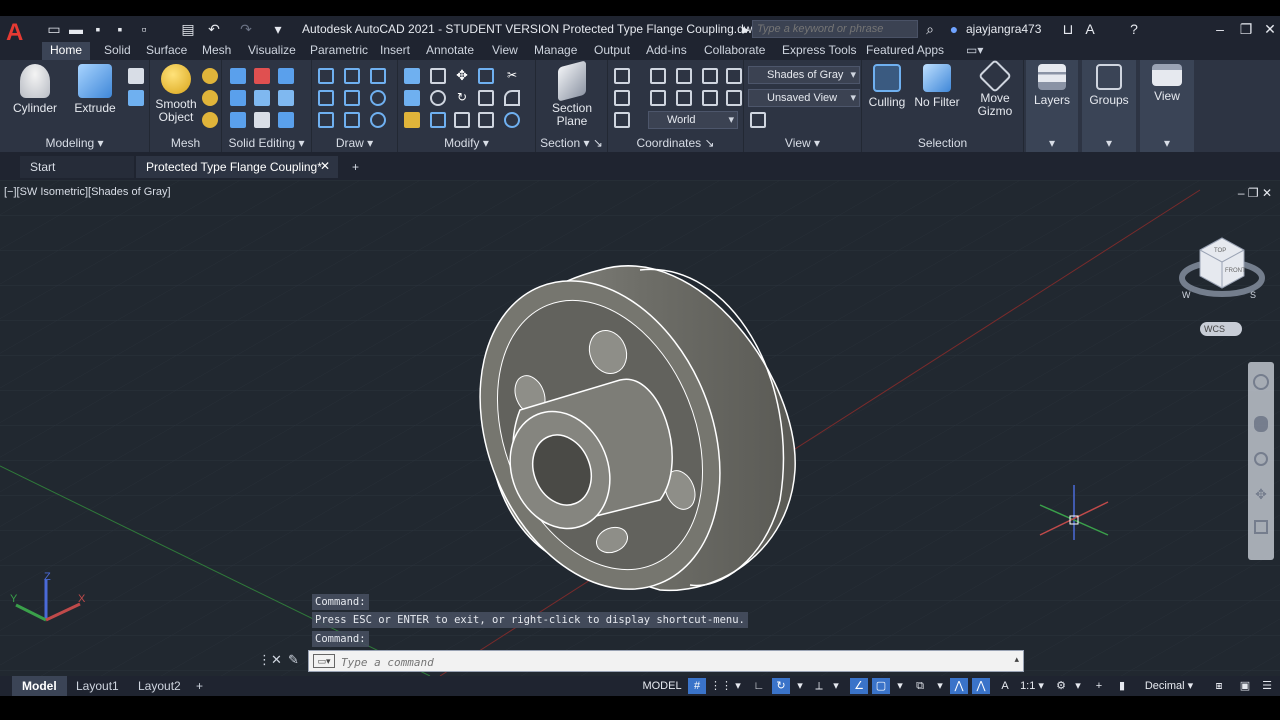 Image resolution: width=1280 pixels, height=720 pixels. What do you see at coordinates (836, 686) in the screenshot?
I see `isodraft-dropdown-icon: ▾` at bounding box center [836, 686].